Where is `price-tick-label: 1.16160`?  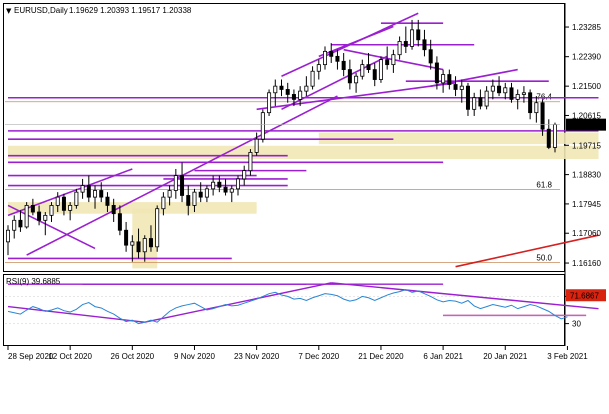 price-tick-label: 1.16160 is located at coordinates (586, 263).